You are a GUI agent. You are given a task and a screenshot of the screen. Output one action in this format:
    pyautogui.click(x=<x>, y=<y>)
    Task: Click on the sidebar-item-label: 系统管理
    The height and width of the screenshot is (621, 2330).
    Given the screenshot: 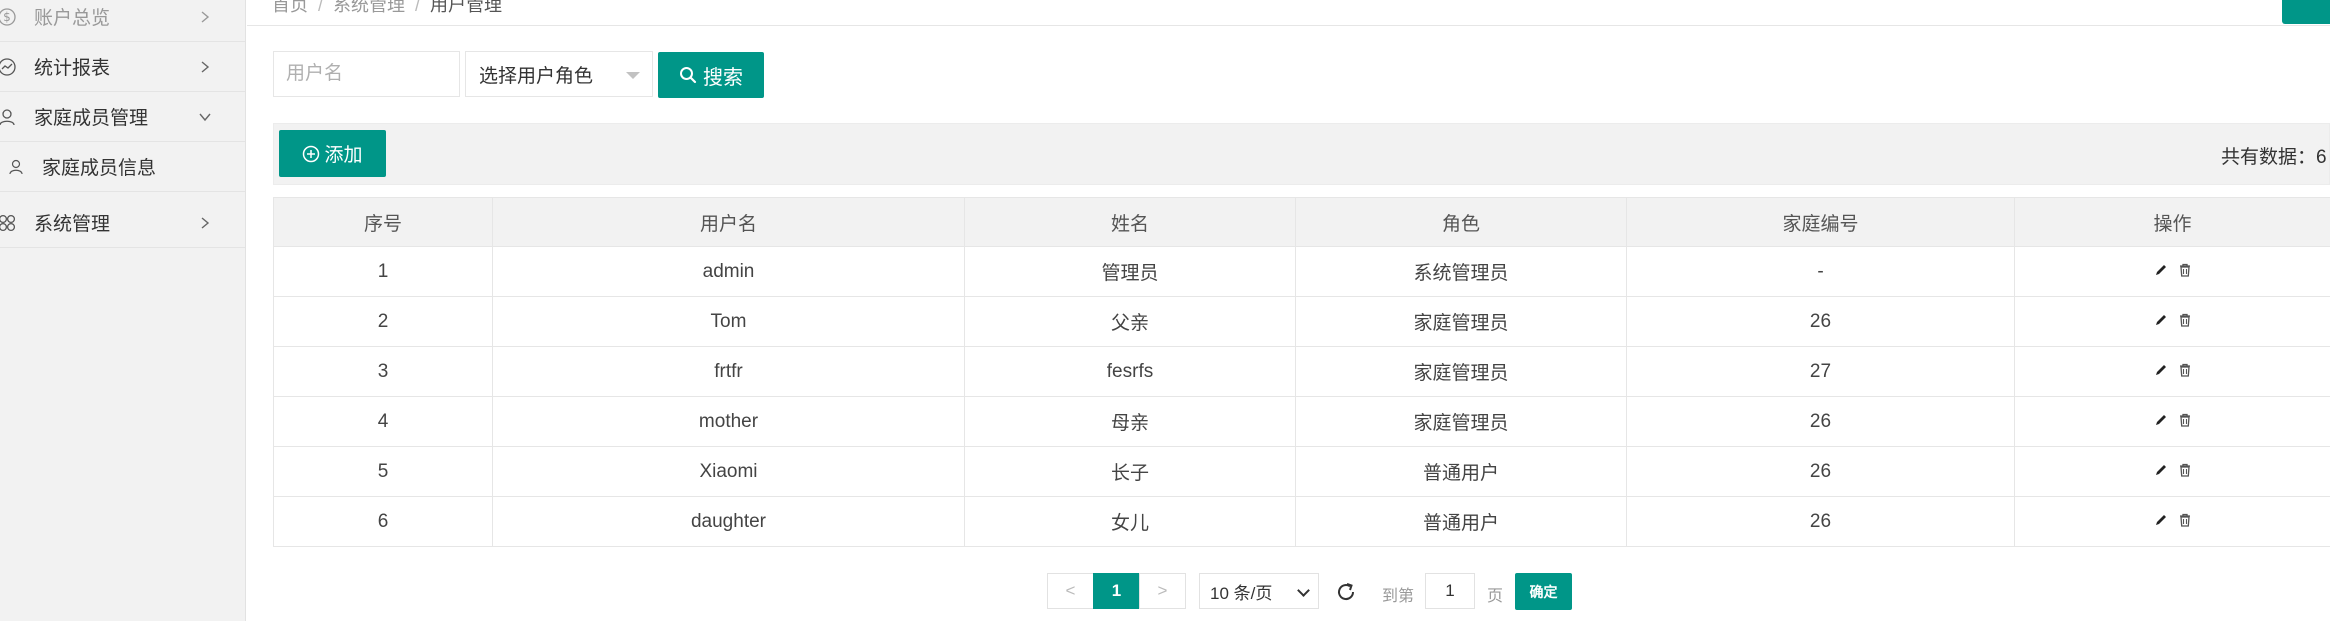 What is the action you would take?
    pyautogui.click(x=72, y=224)
    